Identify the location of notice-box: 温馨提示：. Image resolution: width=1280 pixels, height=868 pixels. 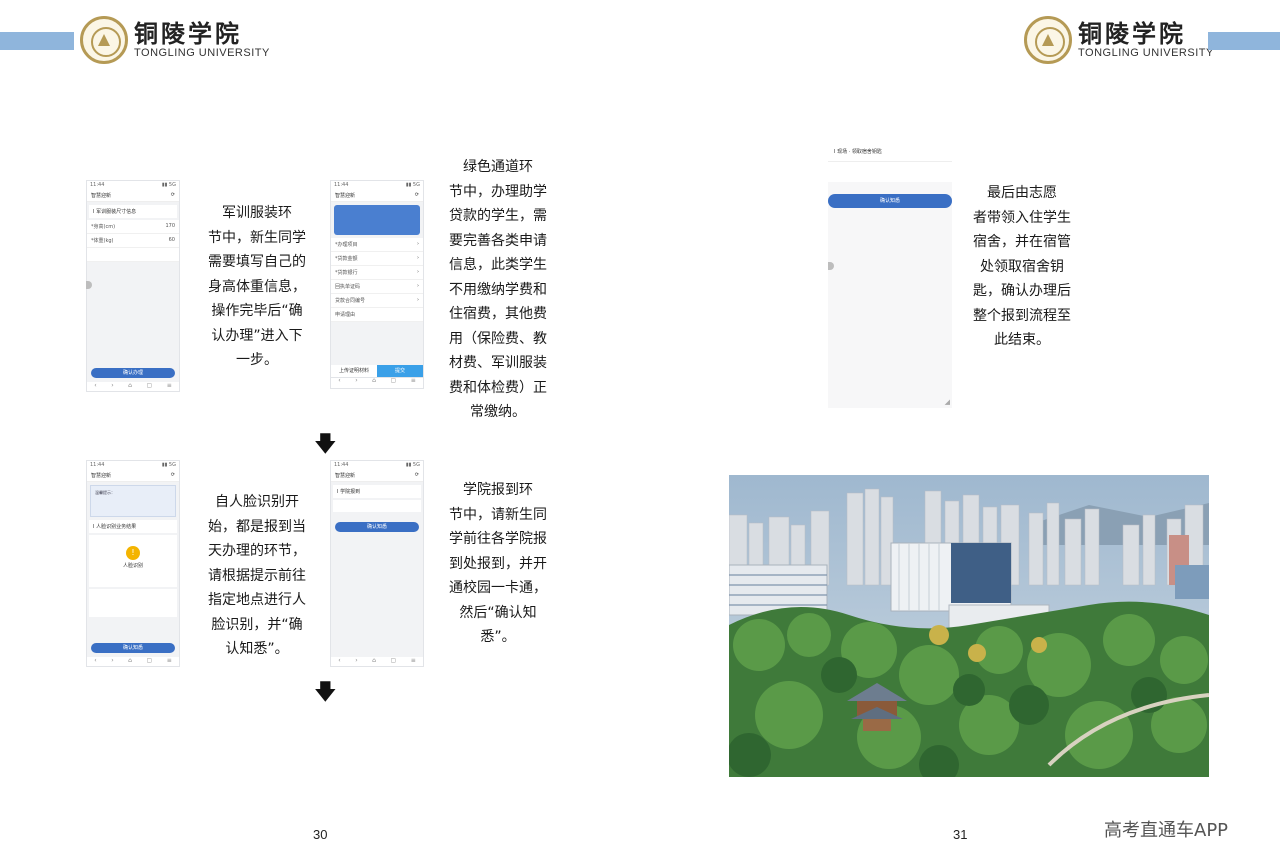
(133, 501).